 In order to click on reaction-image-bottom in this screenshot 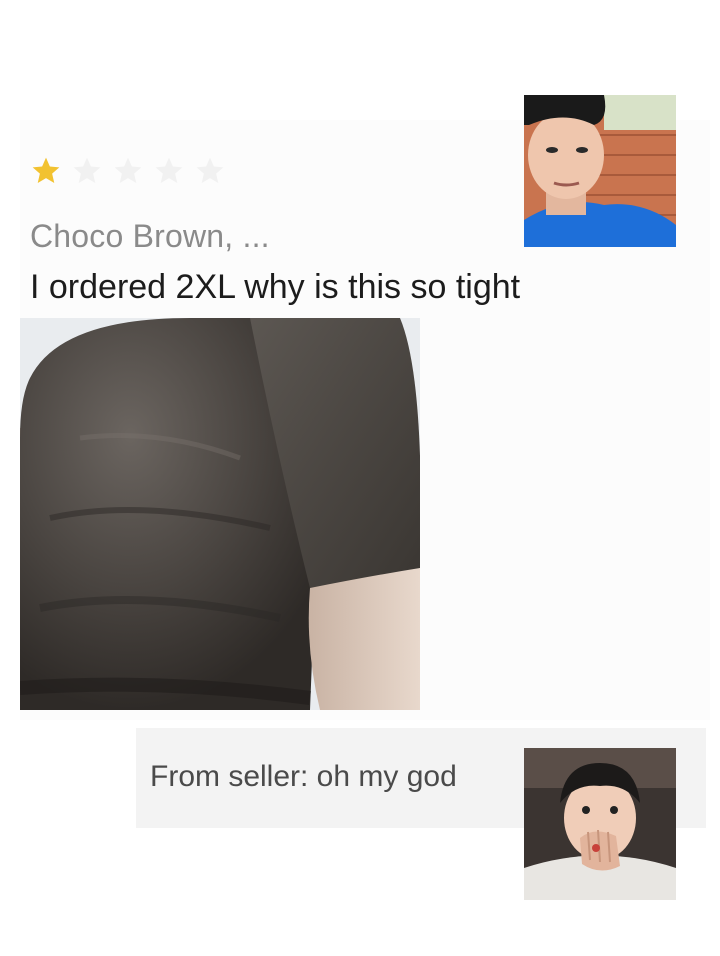, I will do `click(600, 824)`.